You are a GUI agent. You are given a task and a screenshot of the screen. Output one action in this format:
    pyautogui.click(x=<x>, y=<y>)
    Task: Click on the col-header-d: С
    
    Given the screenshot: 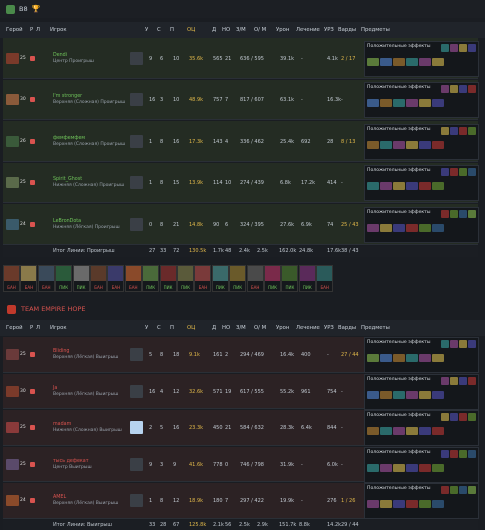 What is the action you would take?
    pyautogui.click(x=159, y=30)
    